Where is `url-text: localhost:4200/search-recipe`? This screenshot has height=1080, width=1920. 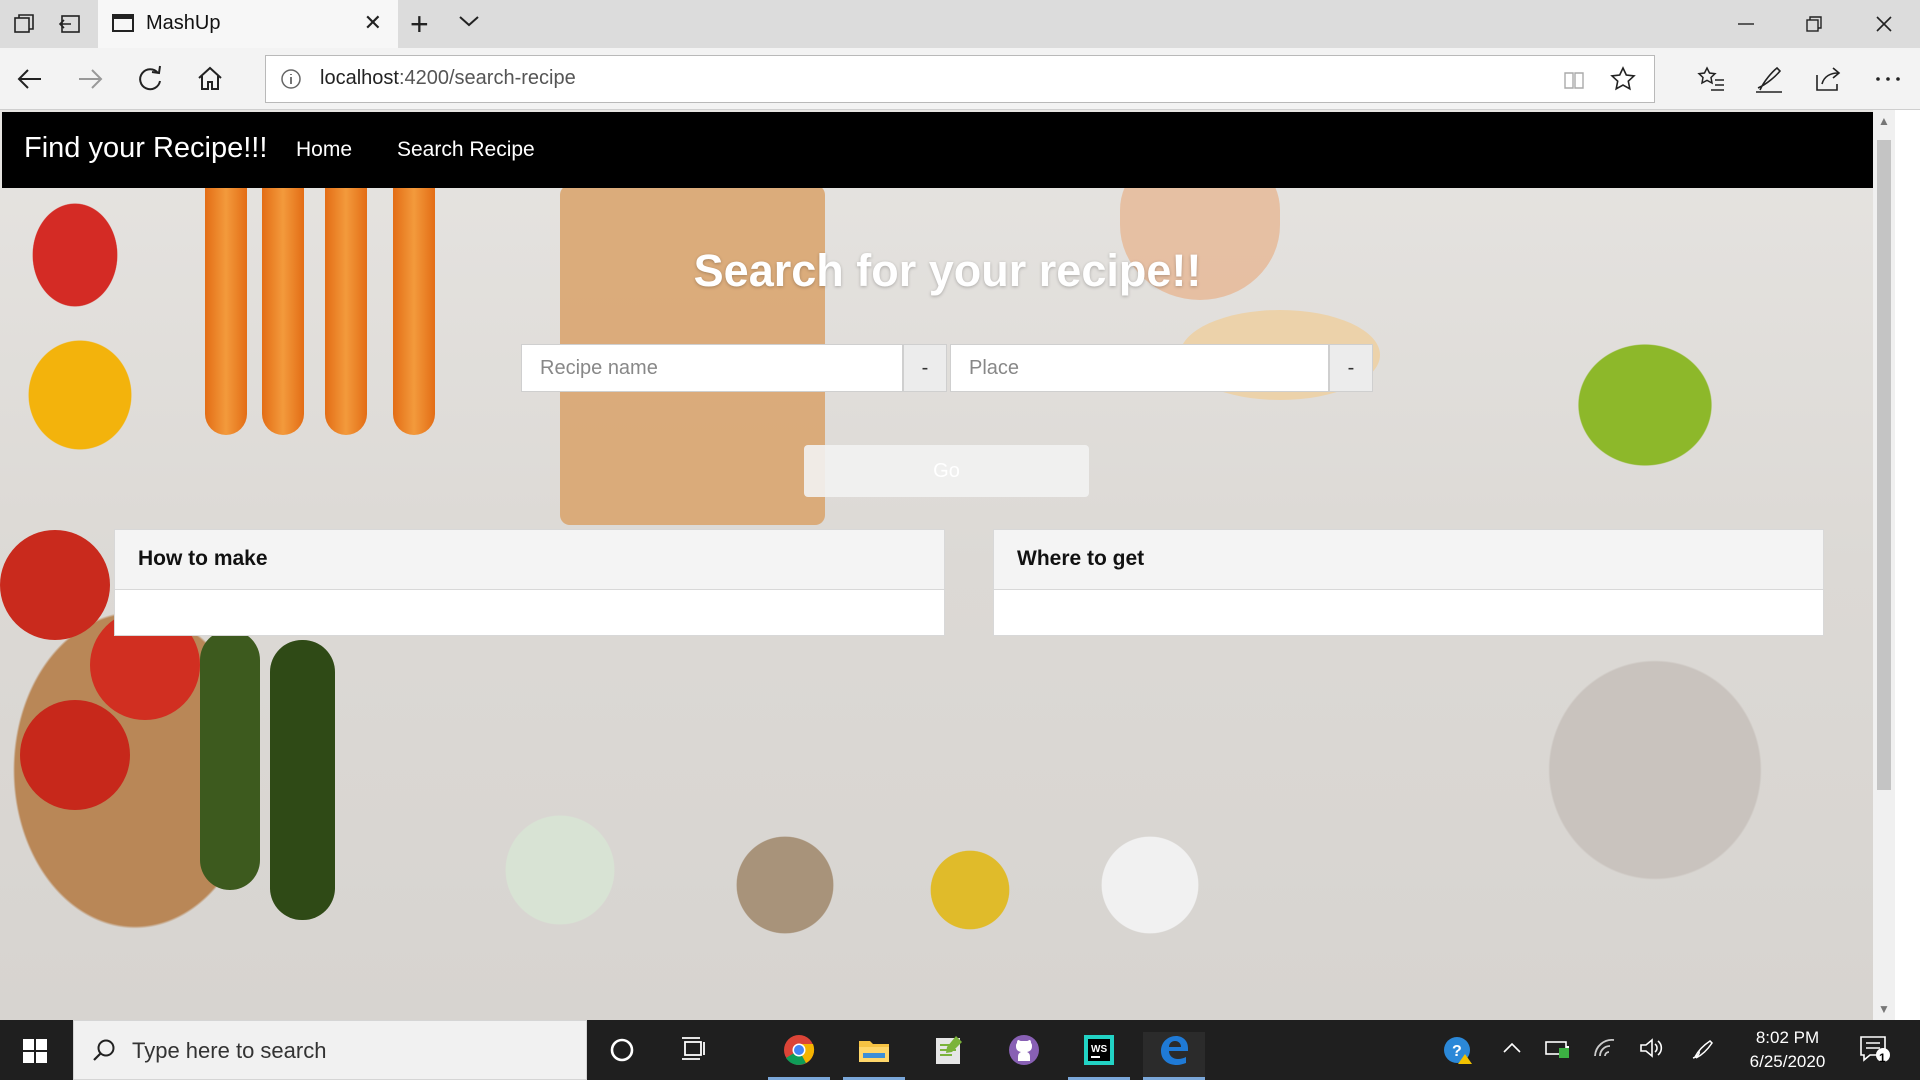 url-text: localhost:4200/search-recipe is located at coordinates (448, 78).